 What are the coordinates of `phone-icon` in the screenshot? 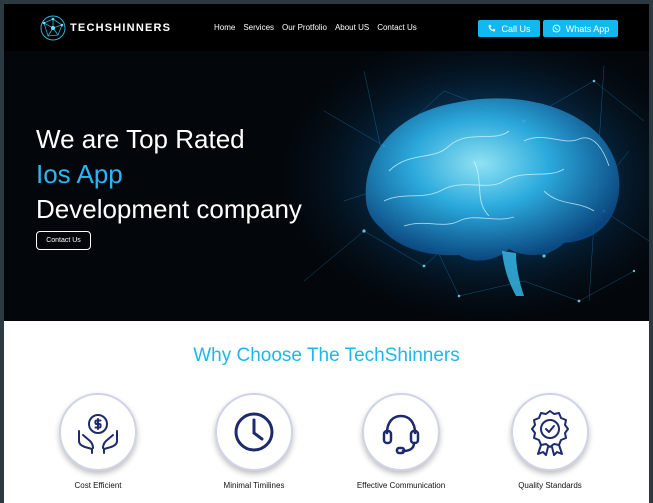 It's located at (492, 28).